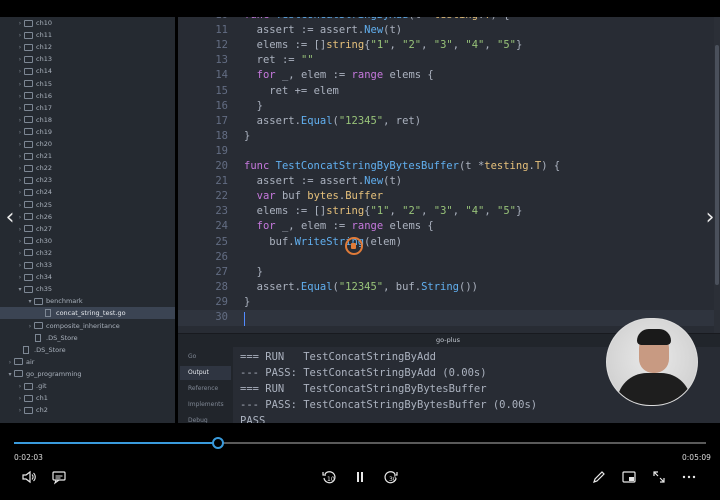  I want to click on chevron-right-icon: ›, so click(20, 411).